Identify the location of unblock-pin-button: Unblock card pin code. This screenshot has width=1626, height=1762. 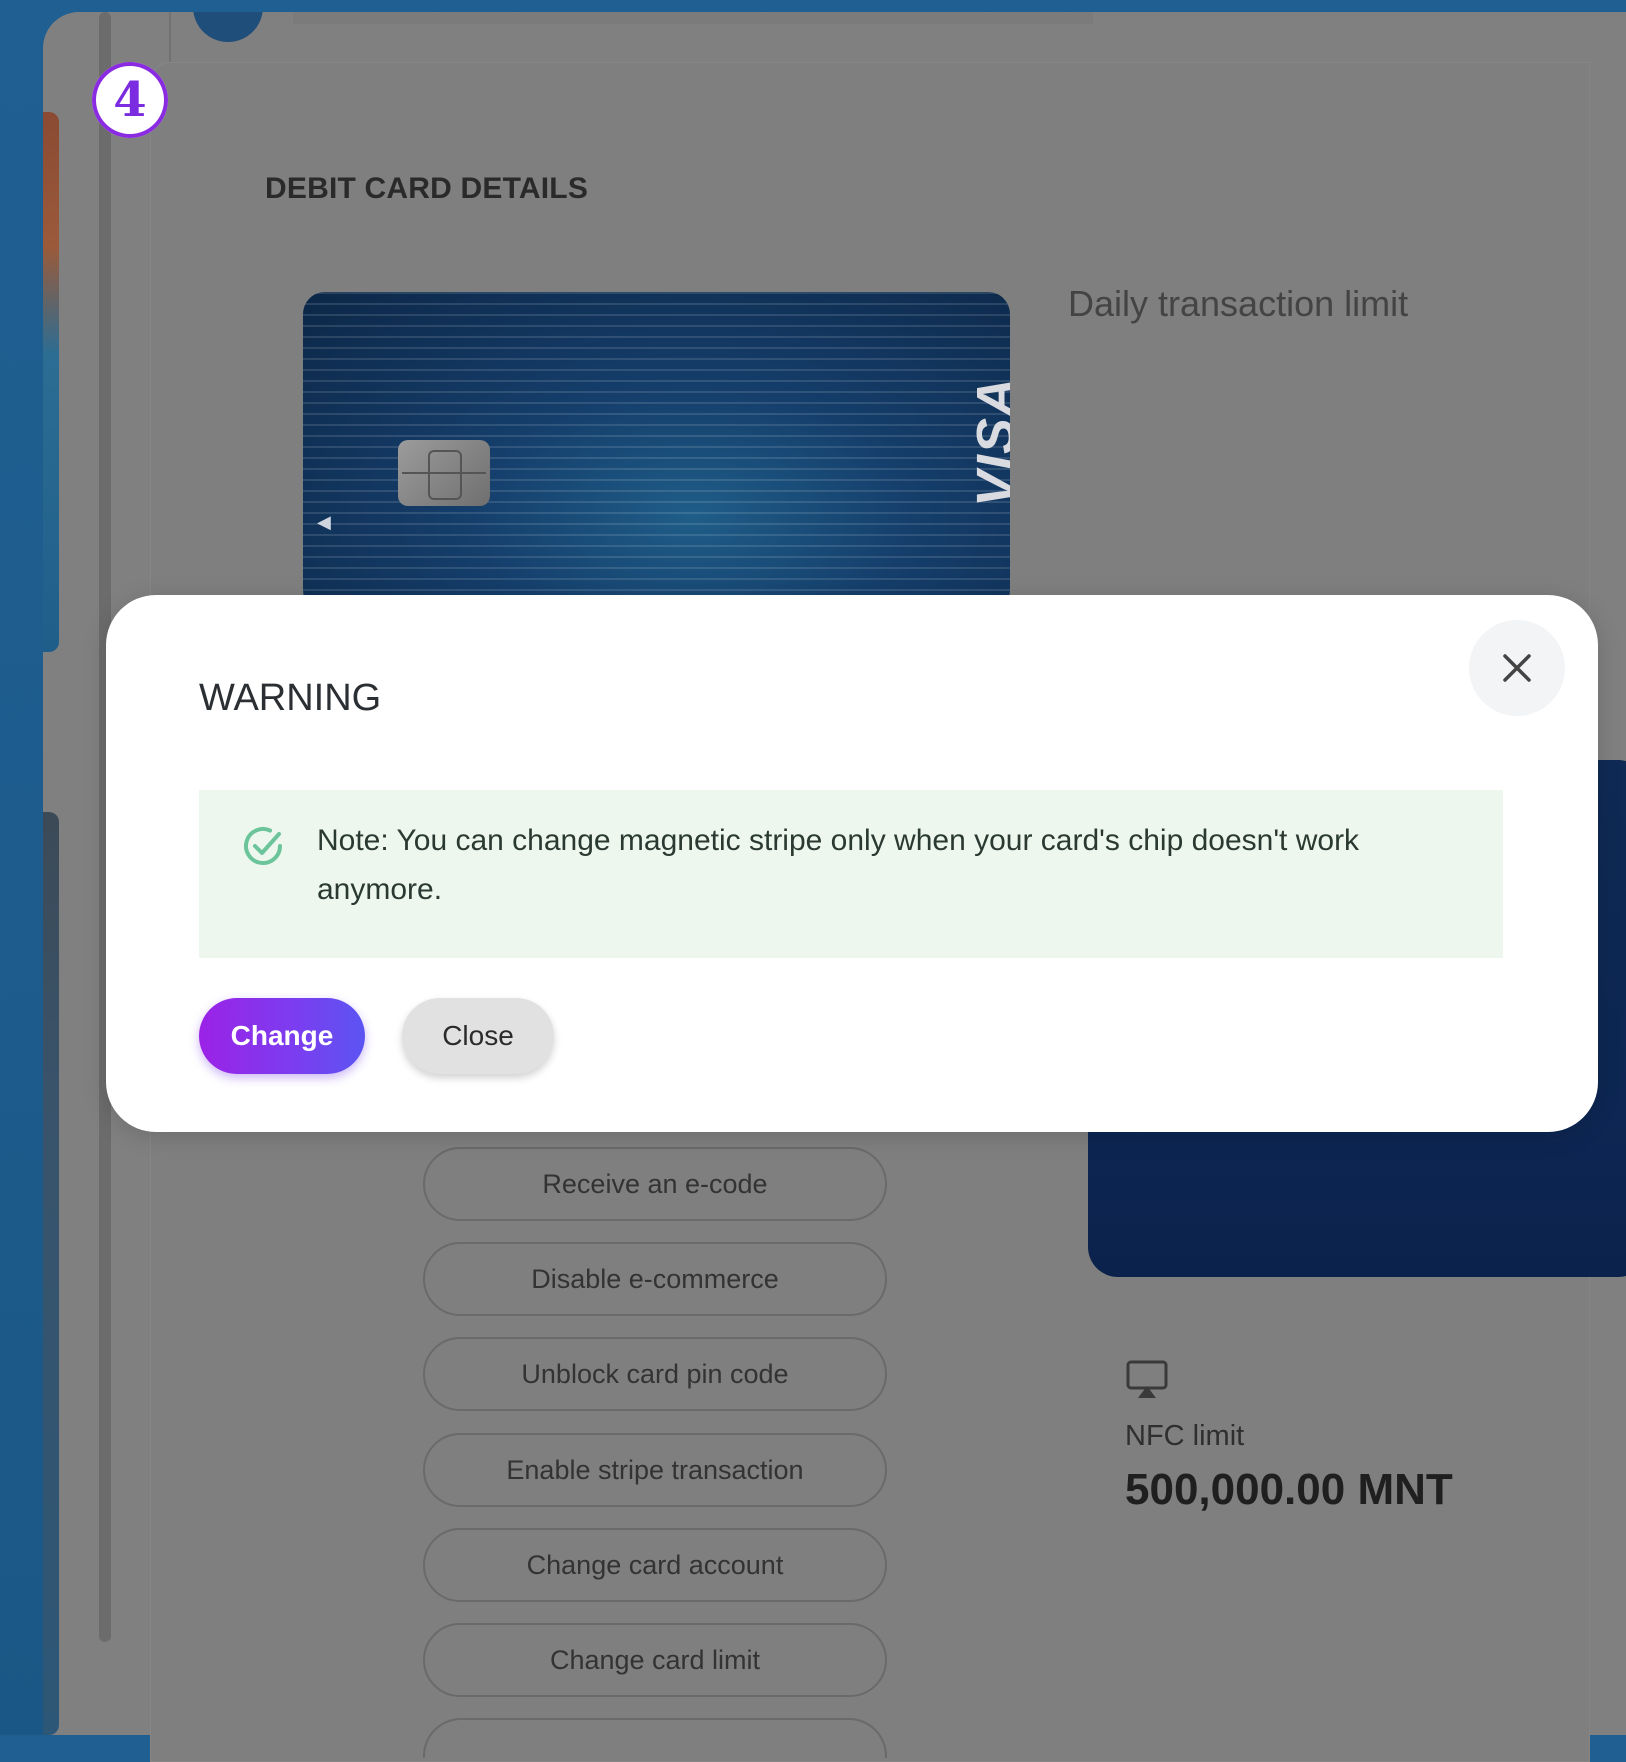
(655, 1374).